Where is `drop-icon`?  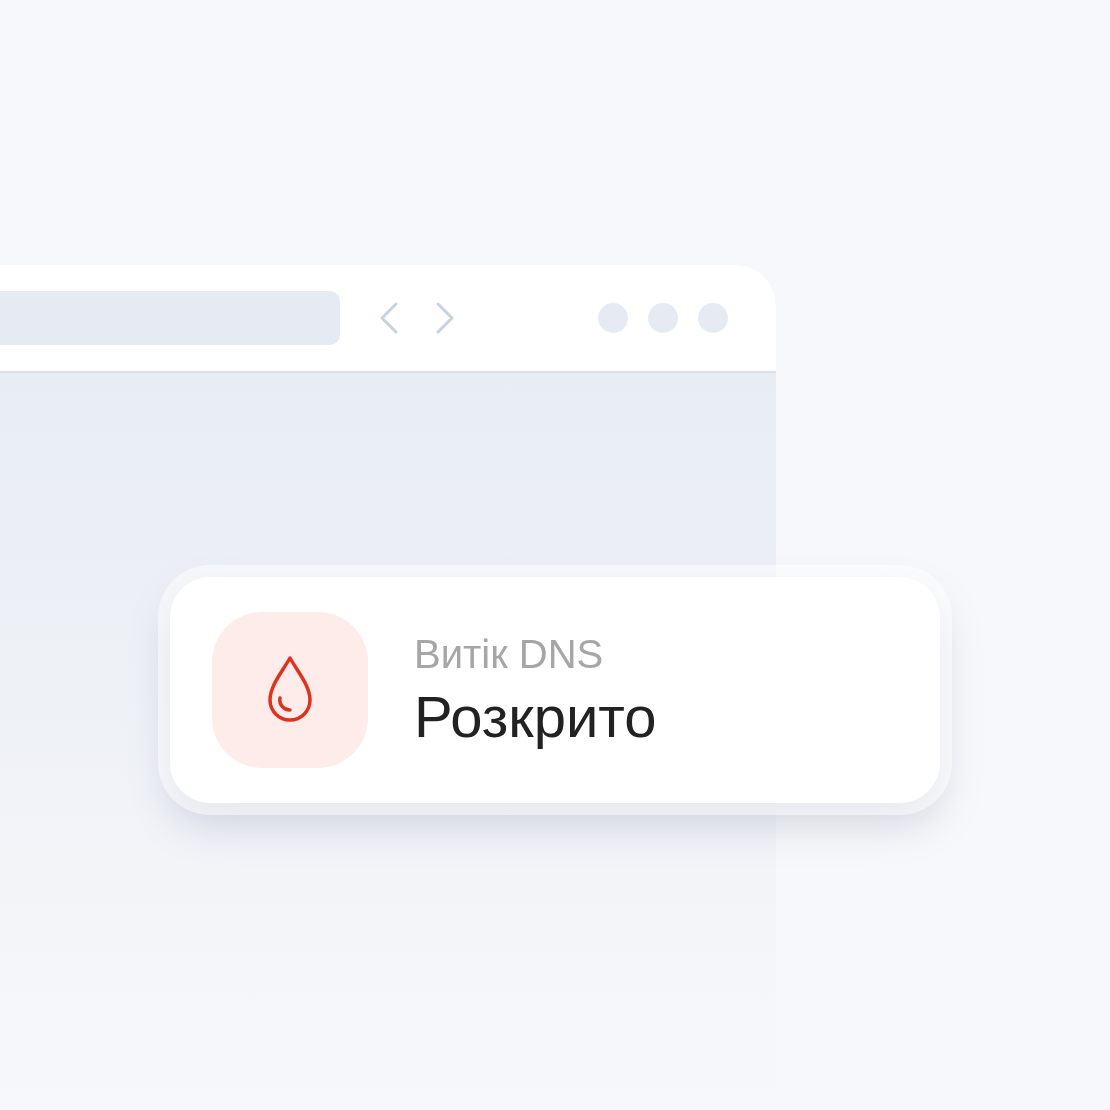
drop-icon is located at coordinates (290, 690).